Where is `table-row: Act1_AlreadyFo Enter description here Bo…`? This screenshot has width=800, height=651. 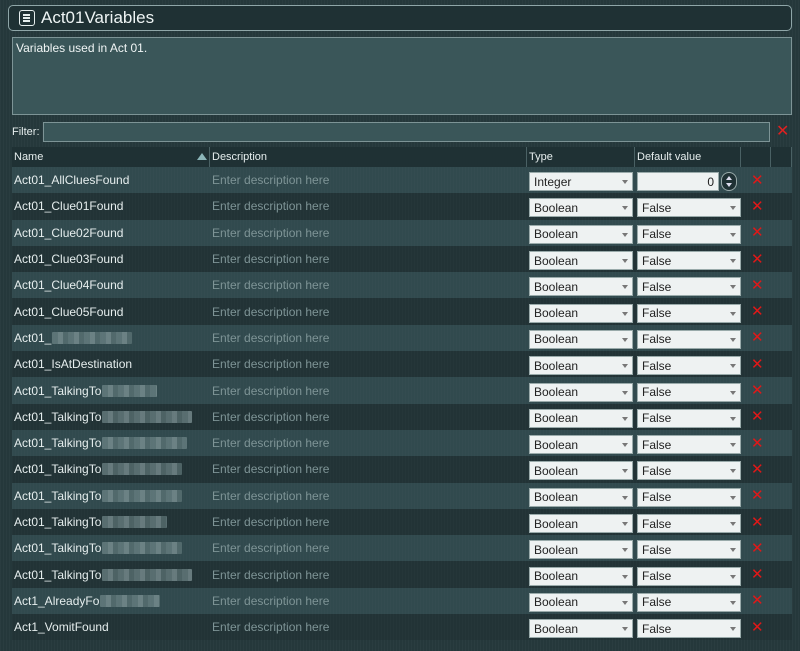 table-row: Act1_AlreadyFo Enter description here Bo… is located at coordinates (402, 601).